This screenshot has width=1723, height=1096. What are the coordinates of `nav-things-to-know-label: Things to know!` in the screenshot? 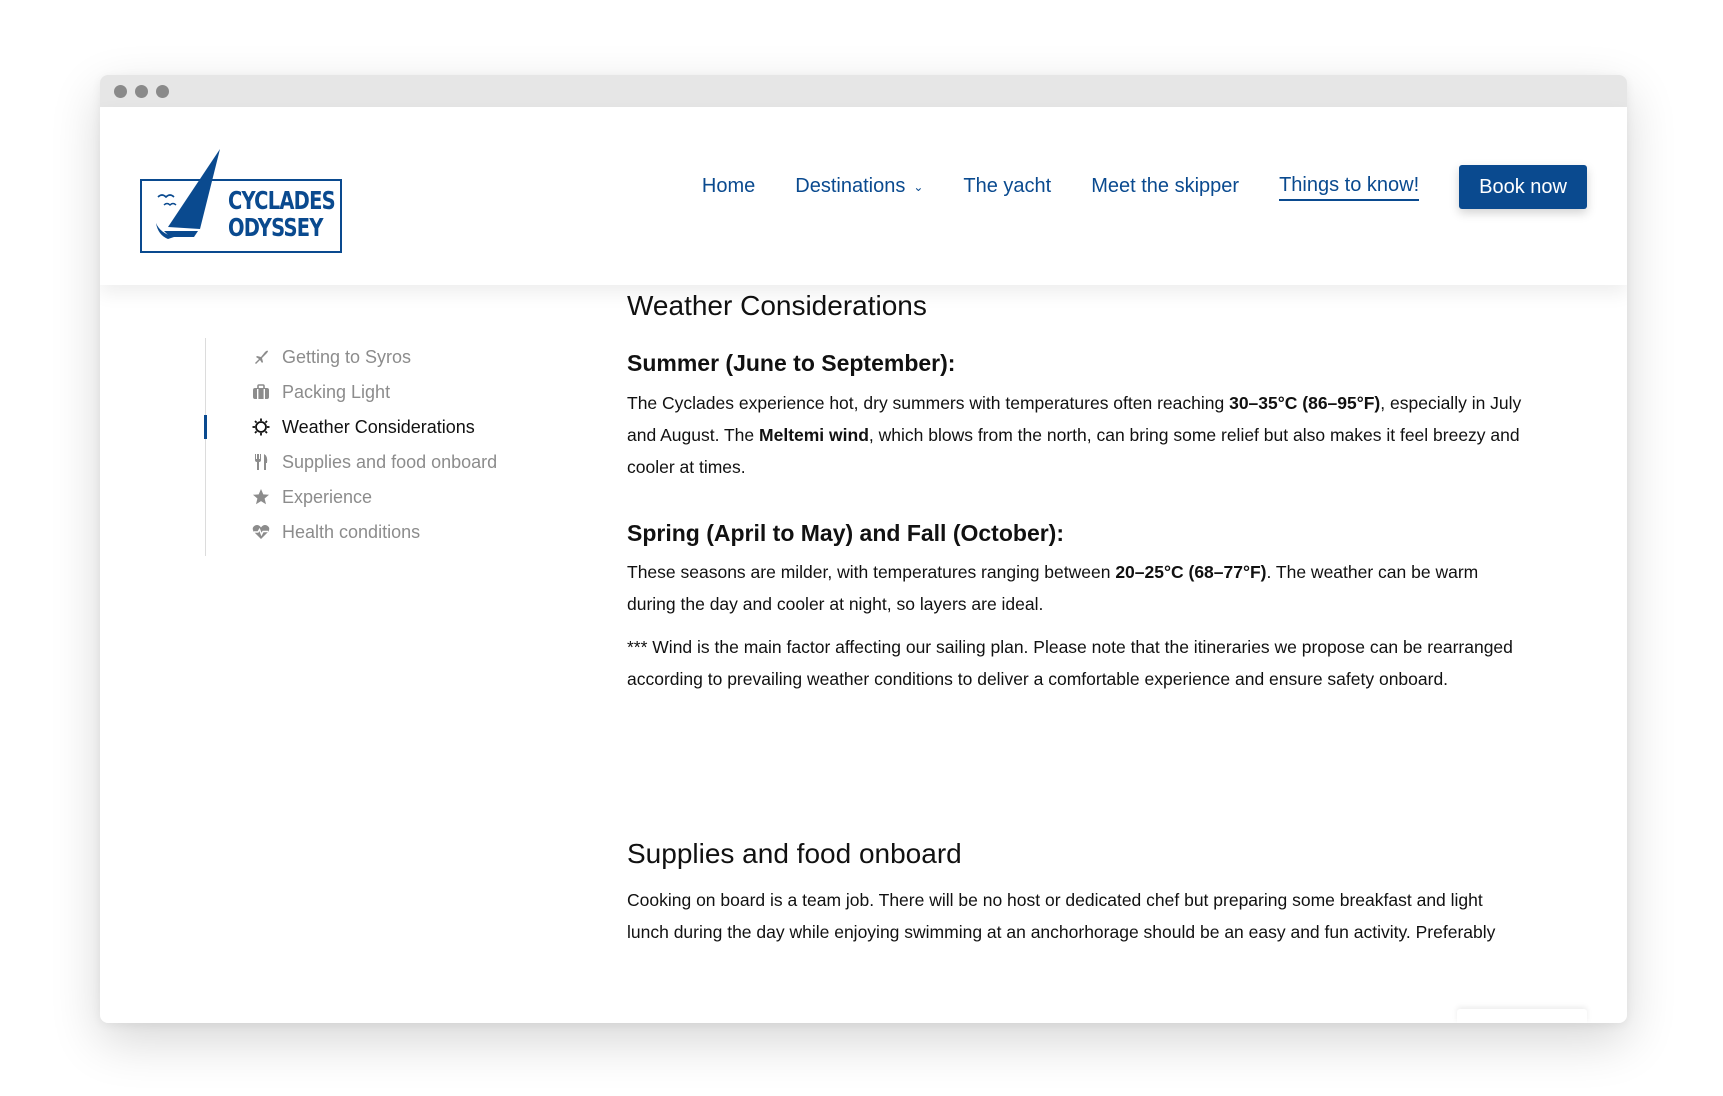 It's located at (1349, 184).